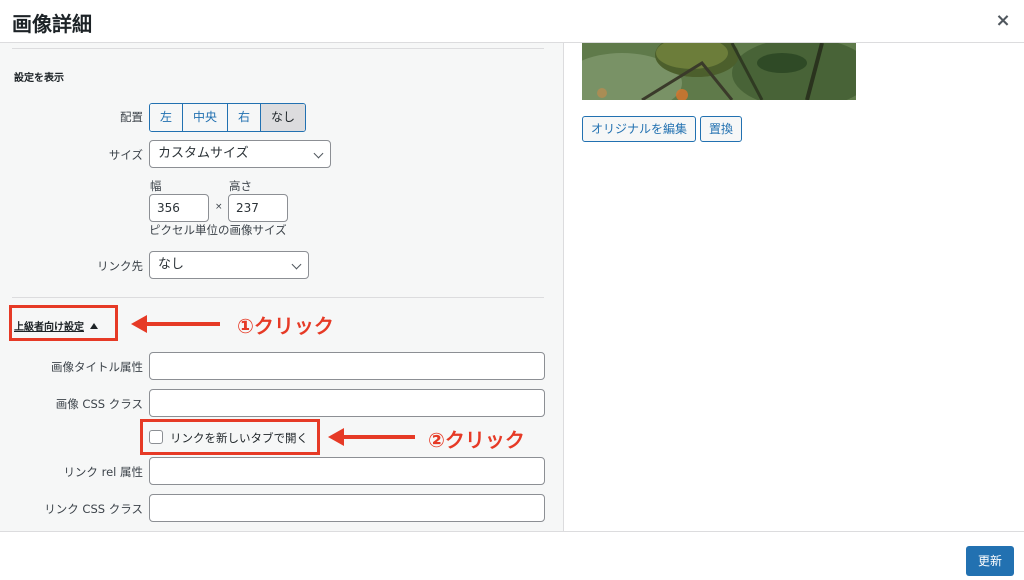 The width and height of the screenshot is (1024, 580). What do you see at coordinates (93, 509) in the screenshot?
I see `link-css-label: リンク CSS クラス` at bounding box center [93, 509].